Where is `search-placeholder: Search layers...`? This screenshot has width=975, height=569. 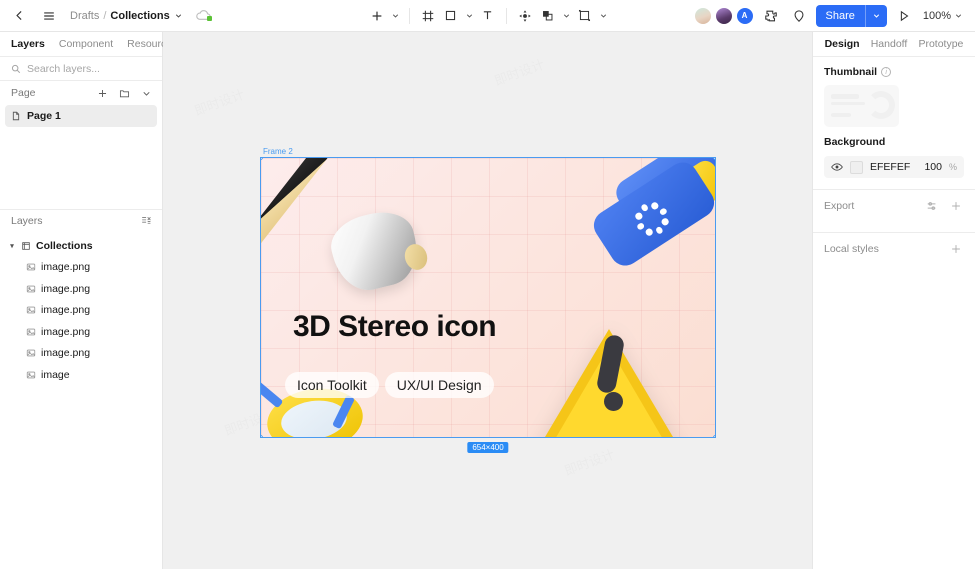
search-placeholder: Search layers... is located at coordinates (63, 68).